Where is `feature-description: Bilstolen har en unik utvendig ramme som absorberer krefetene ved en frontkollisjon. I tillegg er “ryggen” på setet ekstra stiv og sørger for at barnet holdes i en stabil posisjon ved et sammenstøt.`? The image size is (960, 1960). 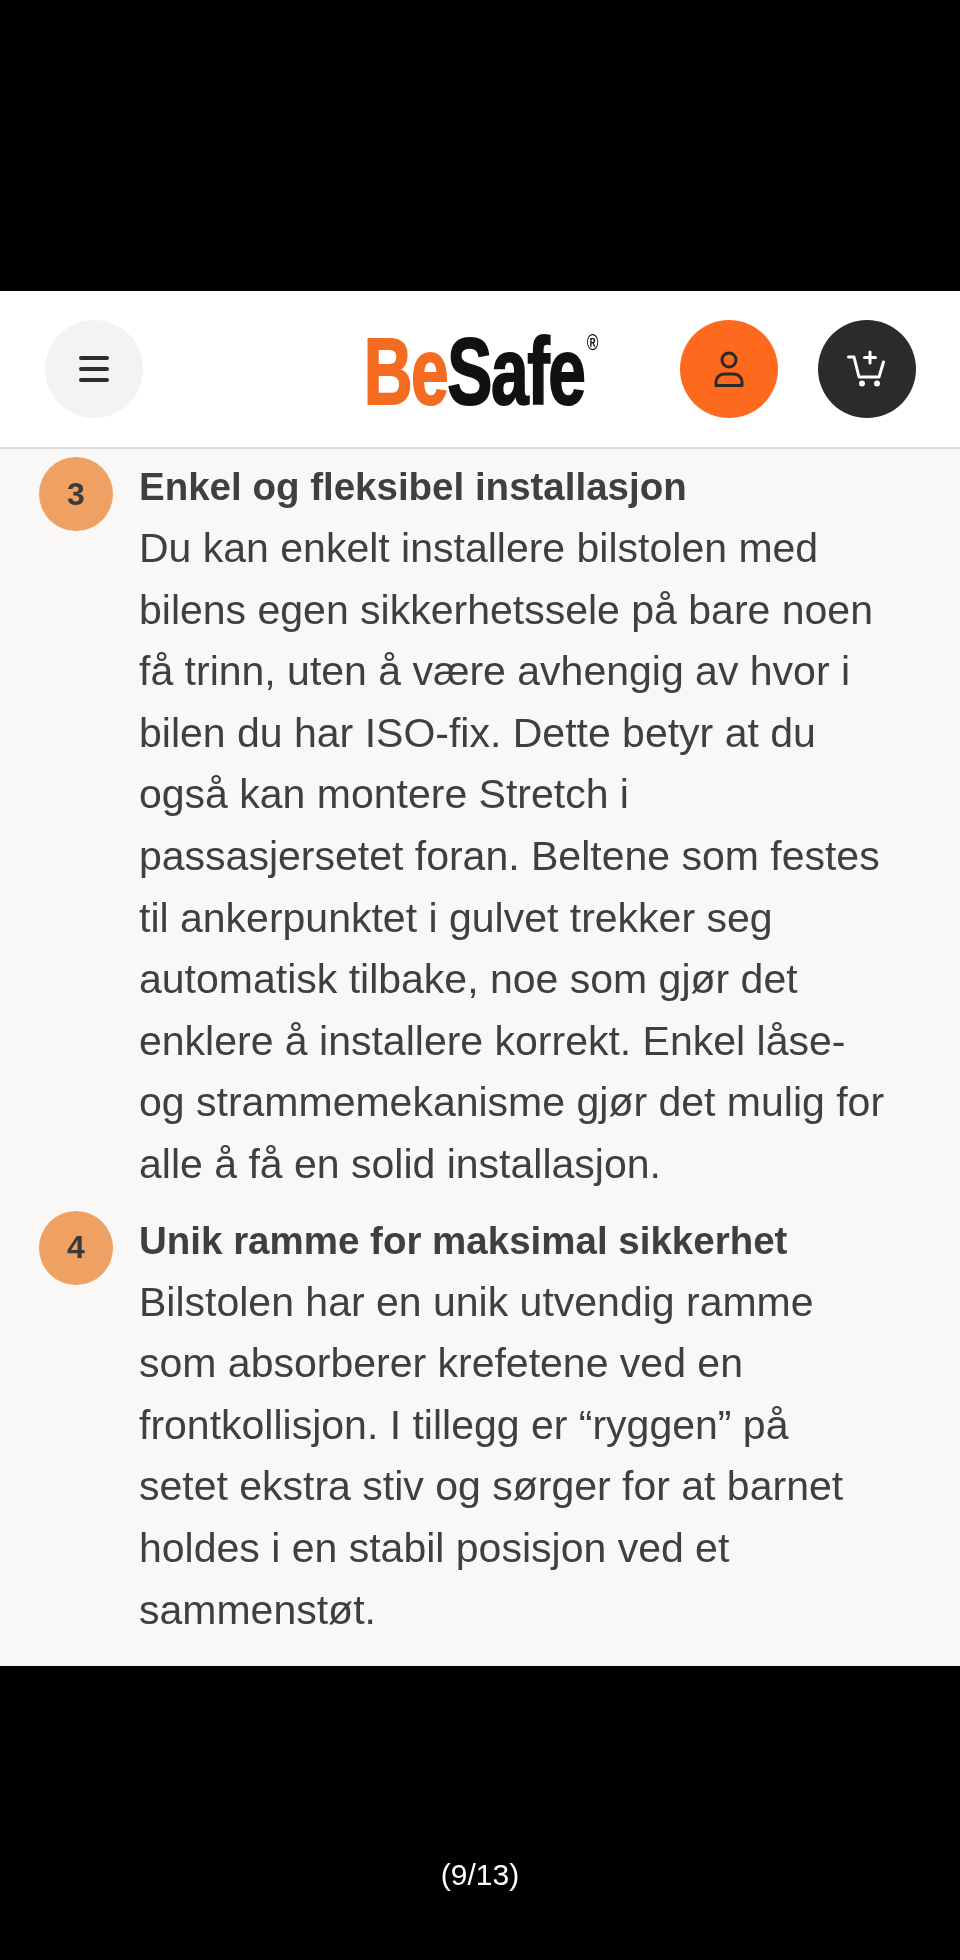
feature-description: Bilstolen har en unik utvendig ramme som absorberer krefetene ved en frontkollisjon. I tillegg er “ryggen” på setet ekstra stiv og sørger for at barnet holdes i en stabil posisjon ved et sammenstøt. is located at coordinates (492, 1456).